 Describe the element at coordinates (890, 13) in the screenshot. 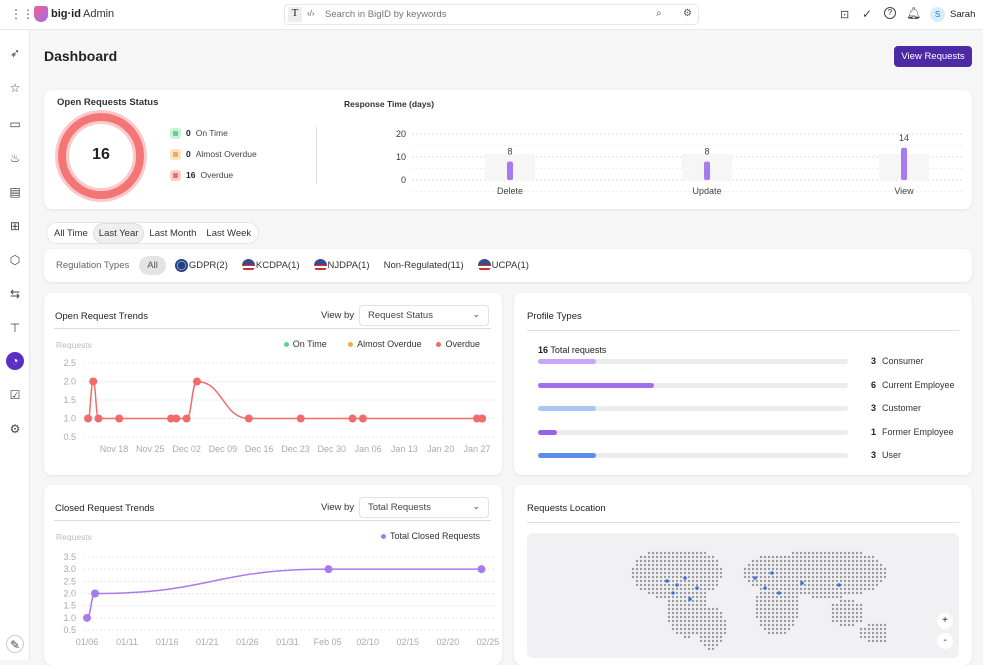

I see `help-icon: ?` at that location.